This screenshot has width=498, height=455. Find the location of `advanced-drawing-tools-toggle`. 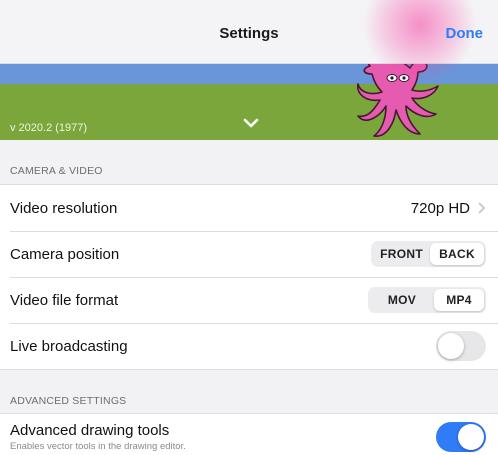

advanced-drawing-tools-toggle is located at coordinates (461, 437).